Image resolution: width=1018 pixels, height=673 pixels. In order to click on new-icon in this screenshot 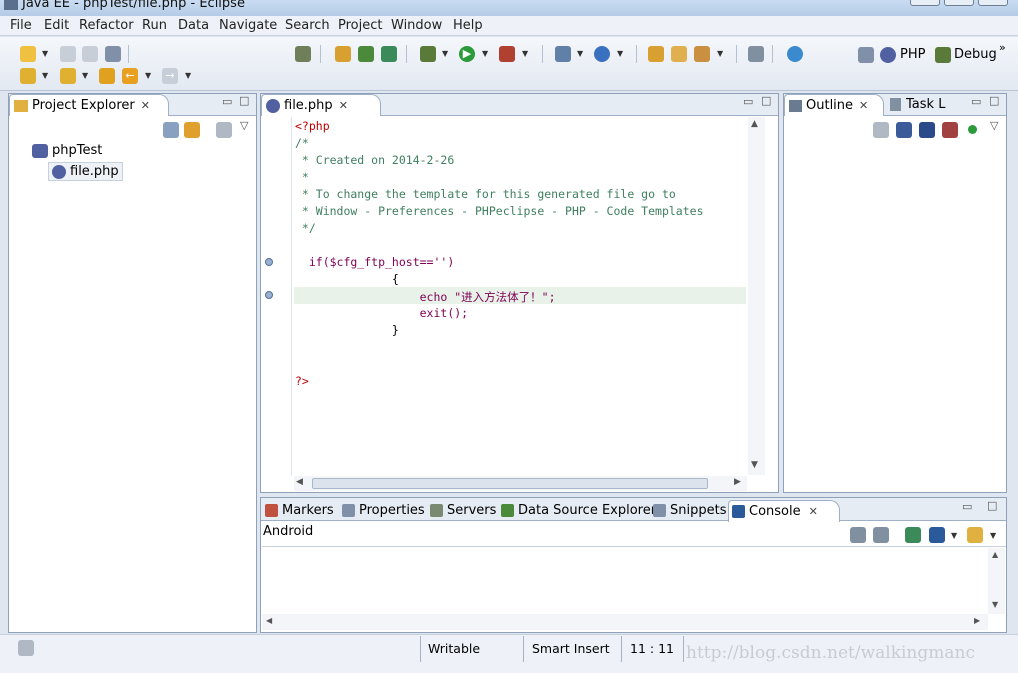, I will do `click(28, 54)`.